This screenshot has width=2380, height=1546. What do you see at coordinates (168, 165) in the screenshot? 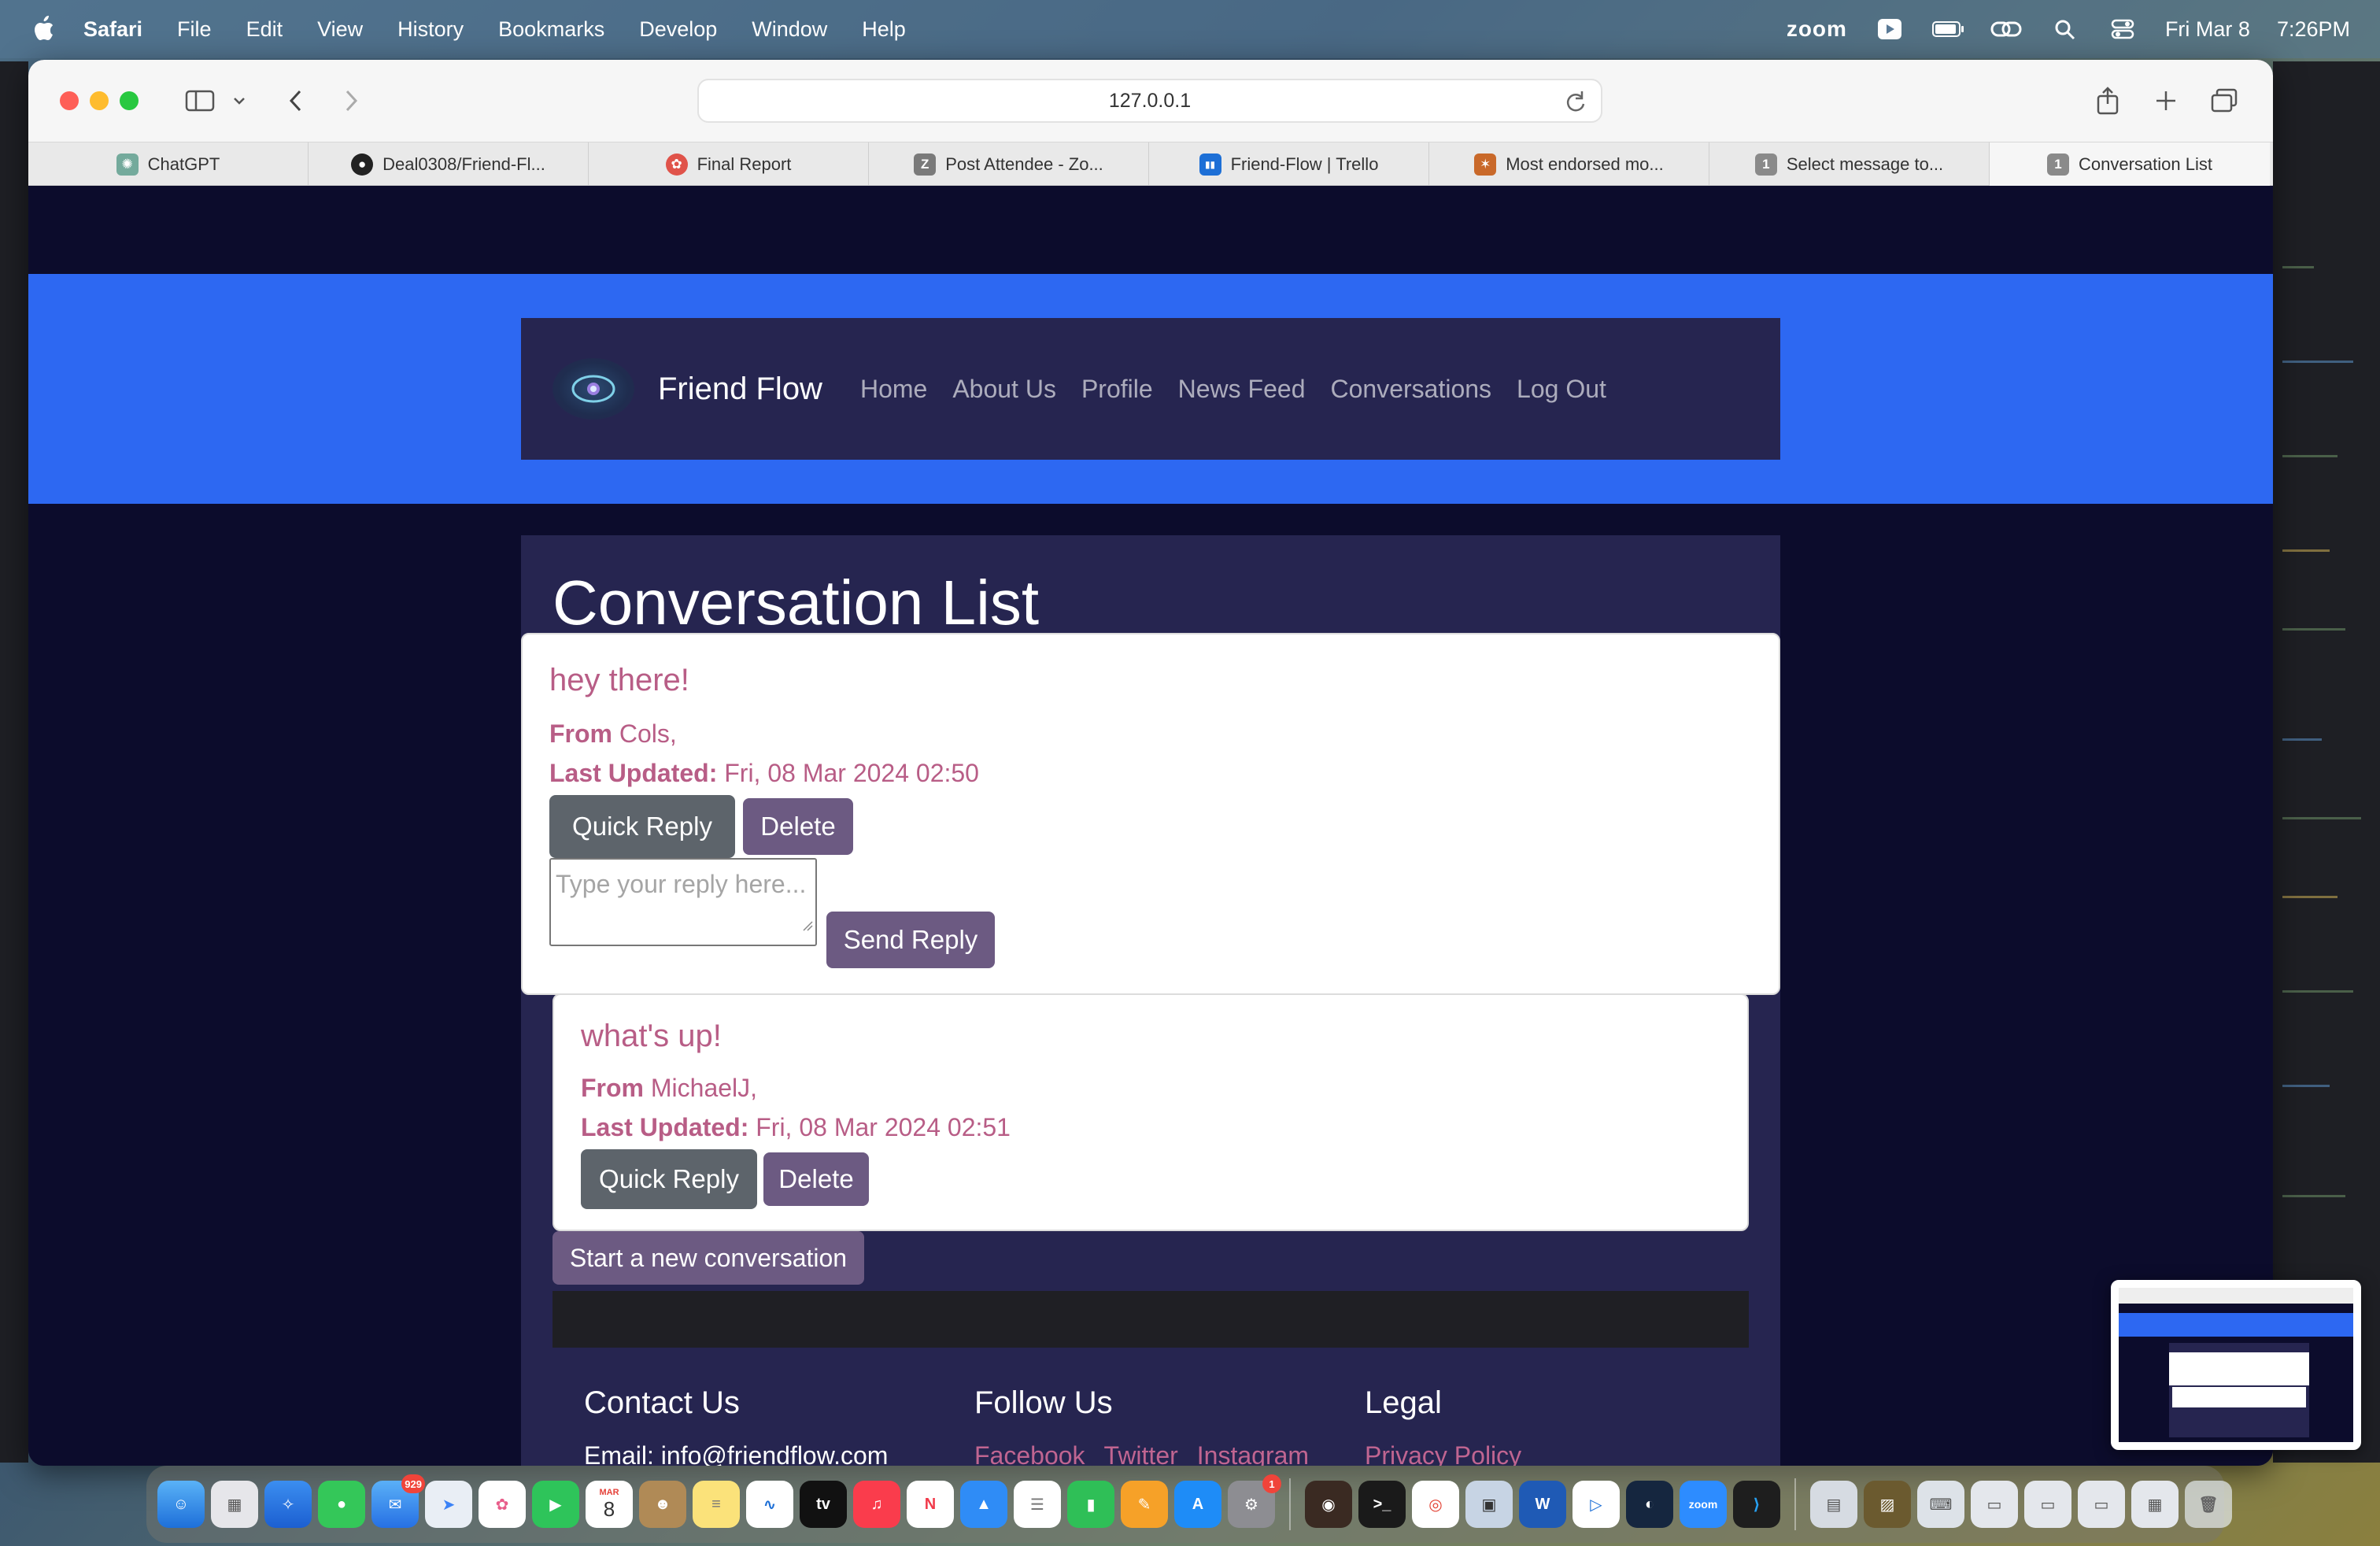
I see `tab-chatgpt: ✺ ChatGPT` at bounding box center [168, 165].